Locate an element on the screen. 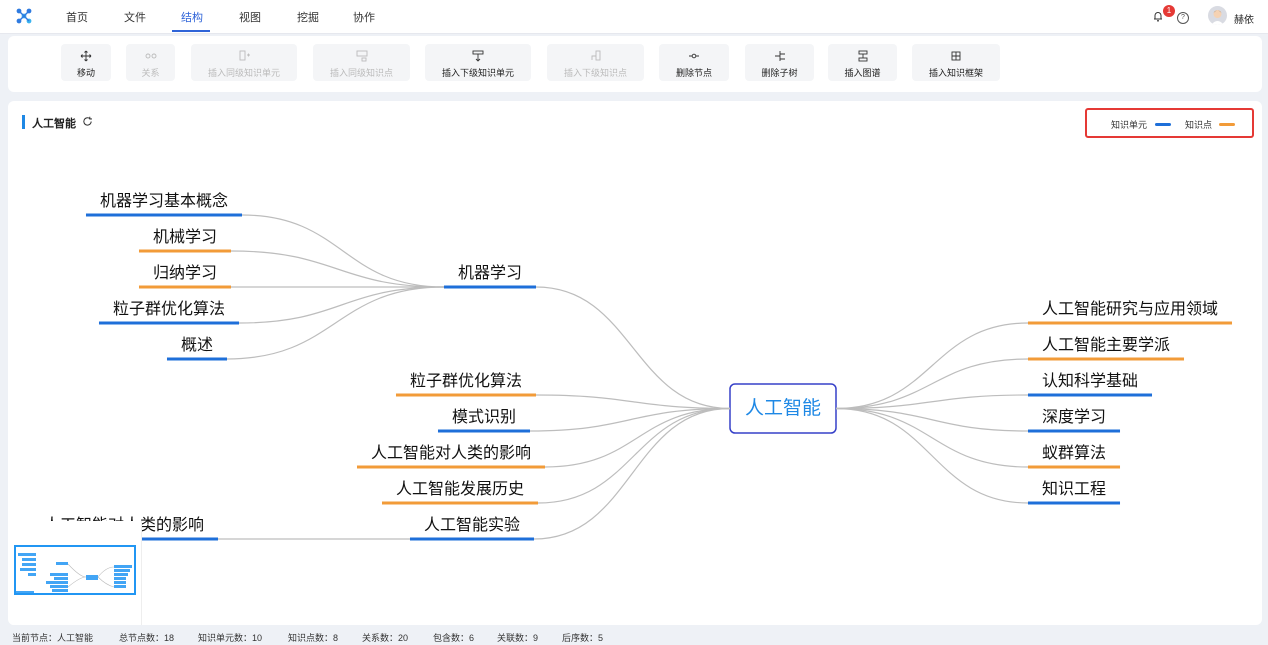  mindmap-node-label: 认知科学基础 is located at coordinates (1090, 381).